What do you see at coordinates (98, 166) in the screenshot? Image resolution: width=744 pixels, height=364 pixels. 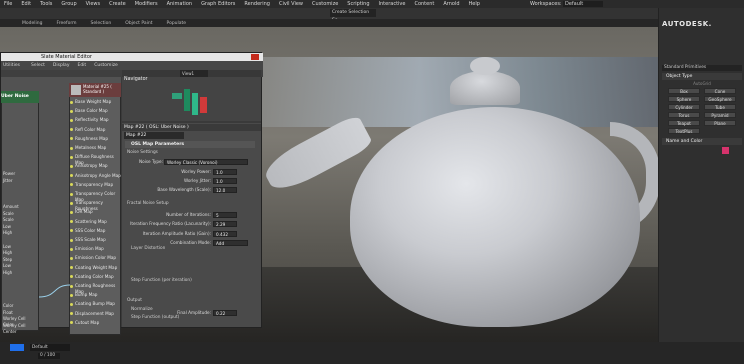 I see `material-slot: Anisotropy Map` at bounding box center [98, 166].